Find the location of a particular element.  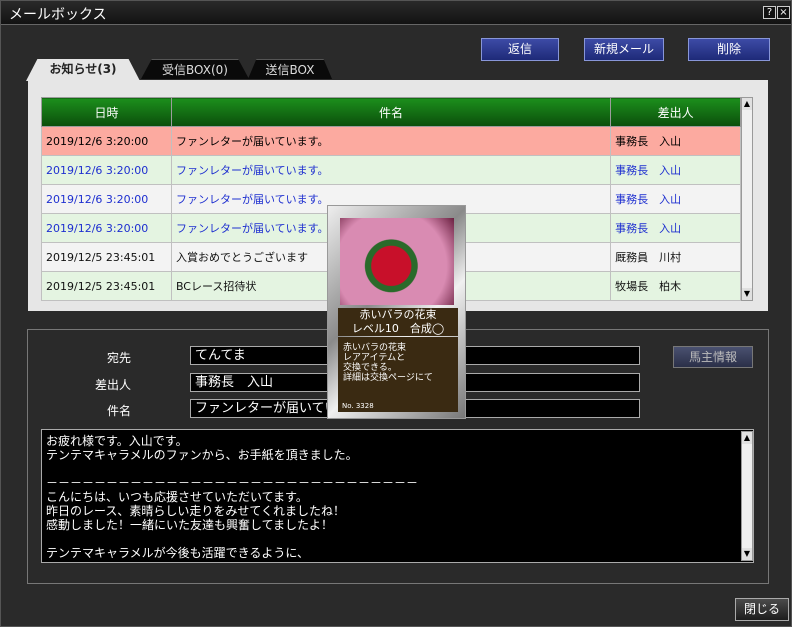

card-desc-line: レアアイテムと is located at coordinates (374, 358).